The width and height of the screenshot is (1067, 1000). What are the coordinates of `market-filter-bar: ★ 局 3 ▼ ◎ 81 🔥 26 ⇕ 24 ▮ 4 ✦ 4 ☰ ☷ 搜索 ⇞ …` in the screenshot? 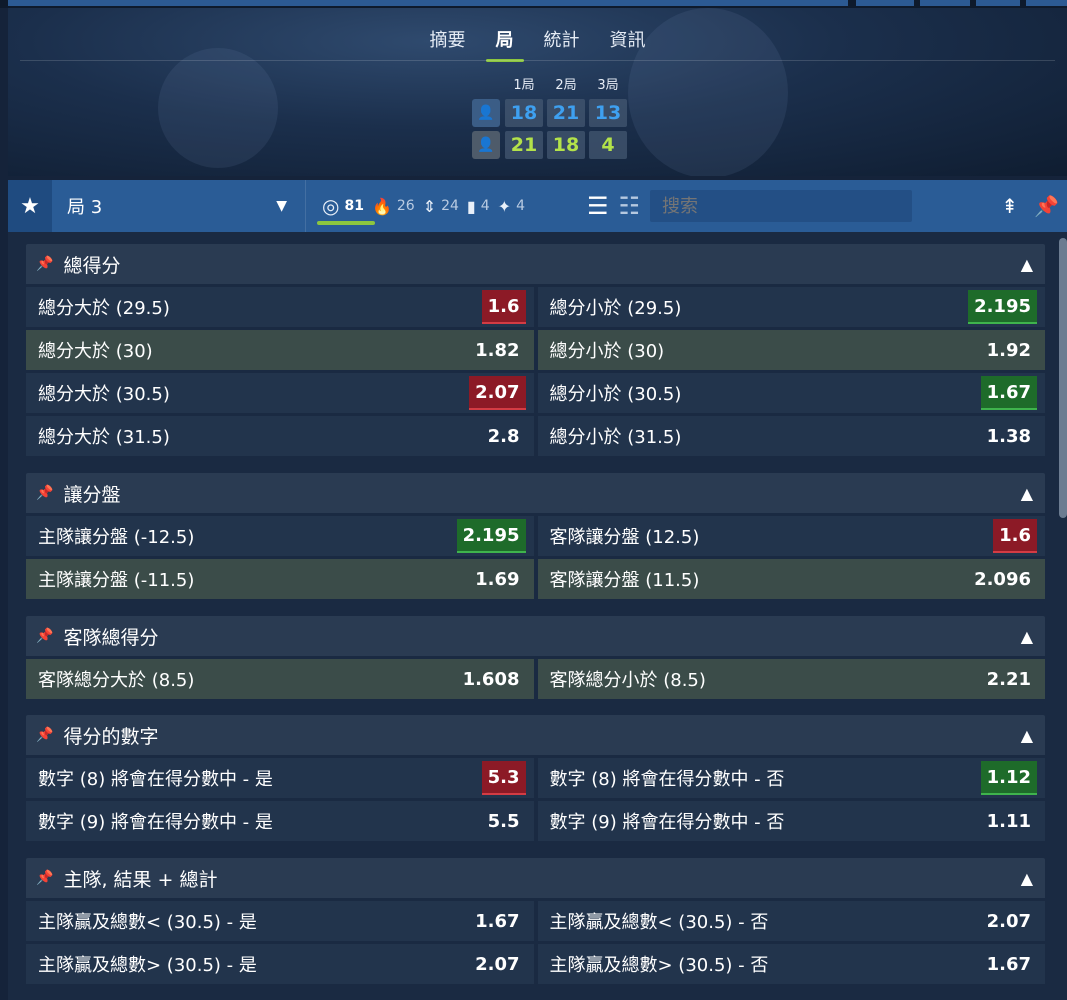 It's located at (537, 206).